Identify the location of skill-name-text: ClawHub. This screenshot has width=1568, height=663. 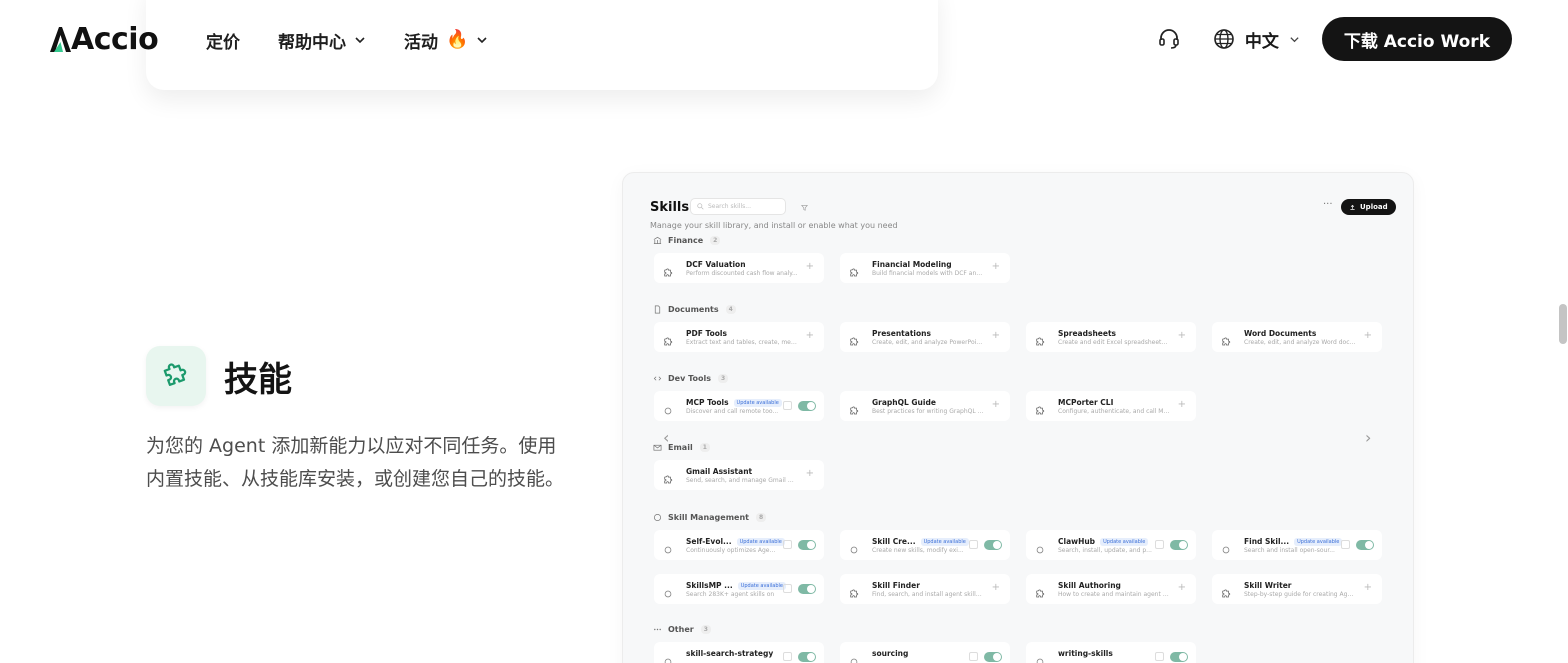
(1077, 541).